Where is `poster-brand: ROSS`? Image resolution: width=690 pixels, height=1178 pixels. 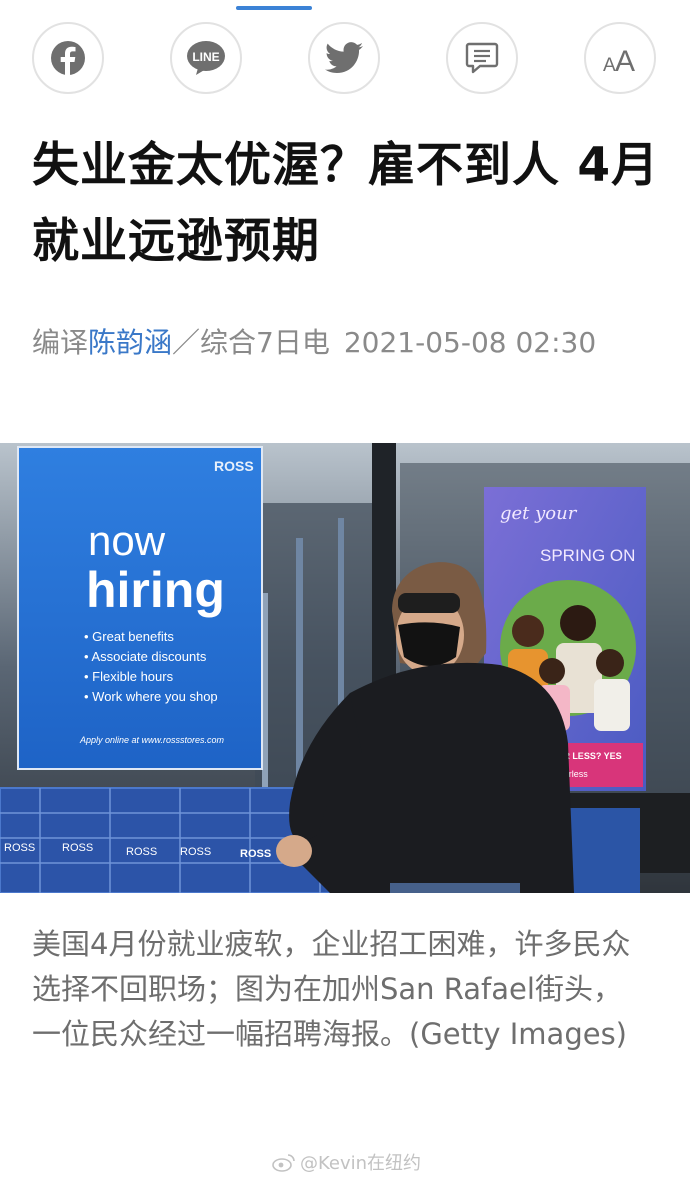 poster-brand: ROSS is located at coordinates (234, 466).